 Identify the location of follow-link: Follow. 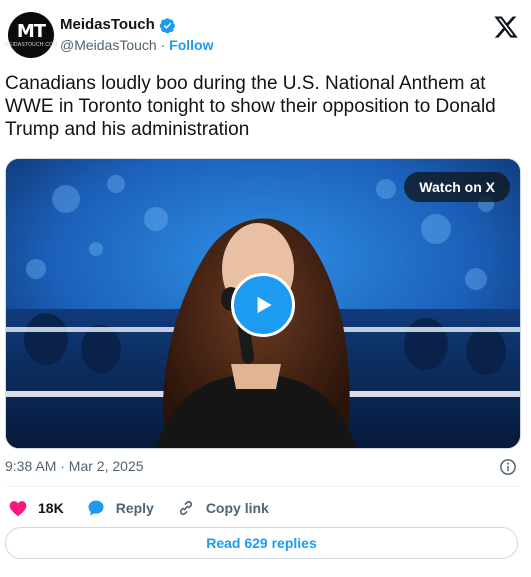
(191, 45).